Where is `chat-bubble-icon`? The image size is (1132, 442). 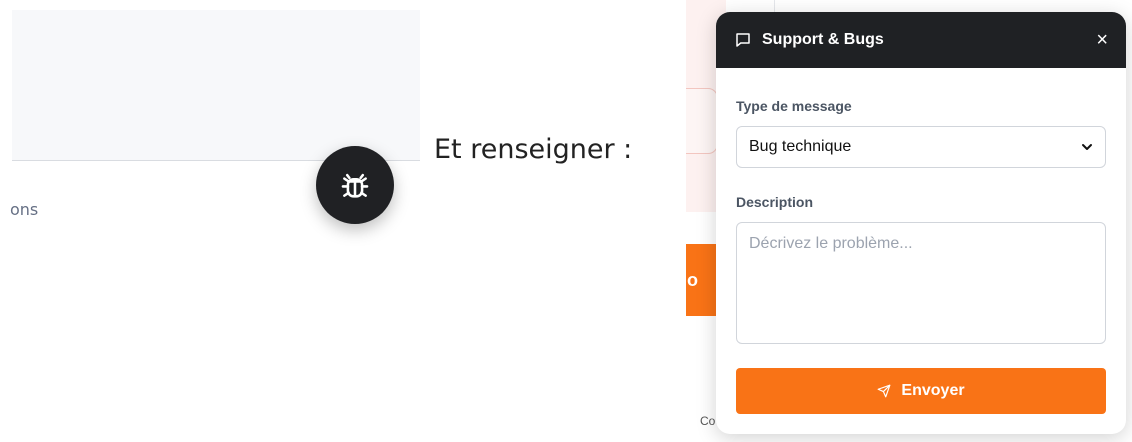
chat-bubble-icon is located at coordinates (743, 40).